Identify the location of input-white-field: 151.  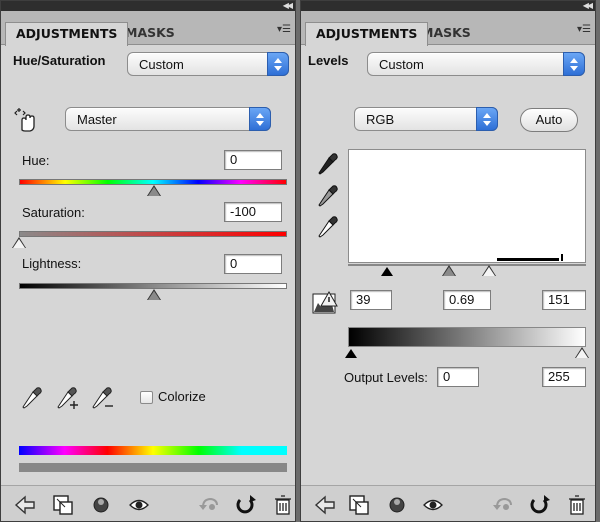
(564, 300).